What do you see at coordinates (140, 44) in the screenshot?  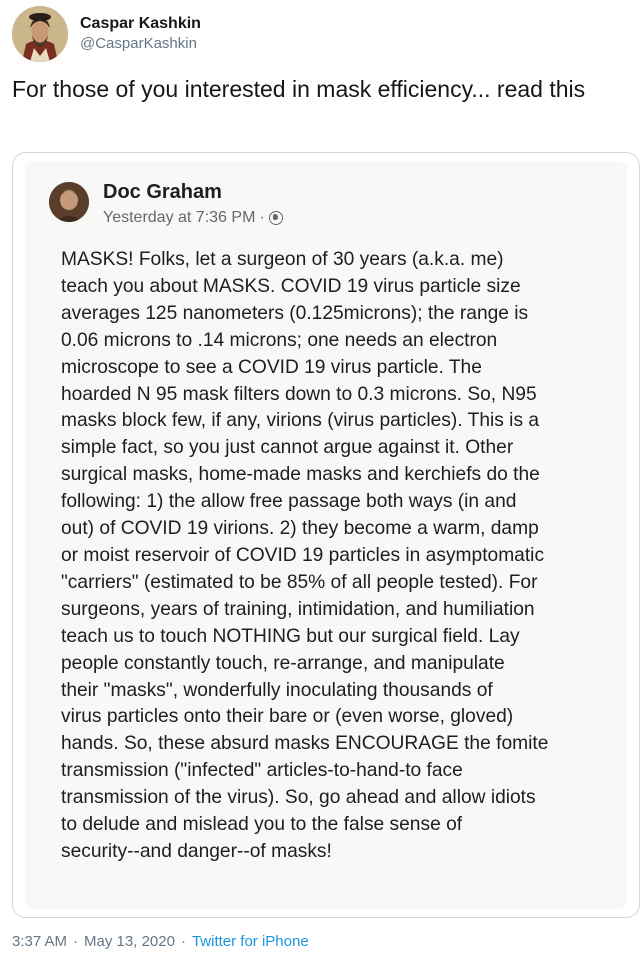 I see `author-handle: @CasparKashkin` at bounding box center [140, 44].